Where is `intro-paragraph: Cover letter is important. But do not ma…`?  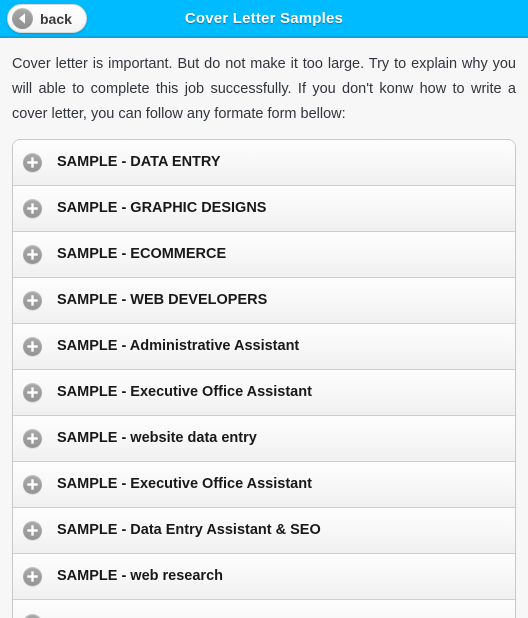 intro-paragraph: Cover letter is important. But do not ma… is located at coordinates (264, 89).